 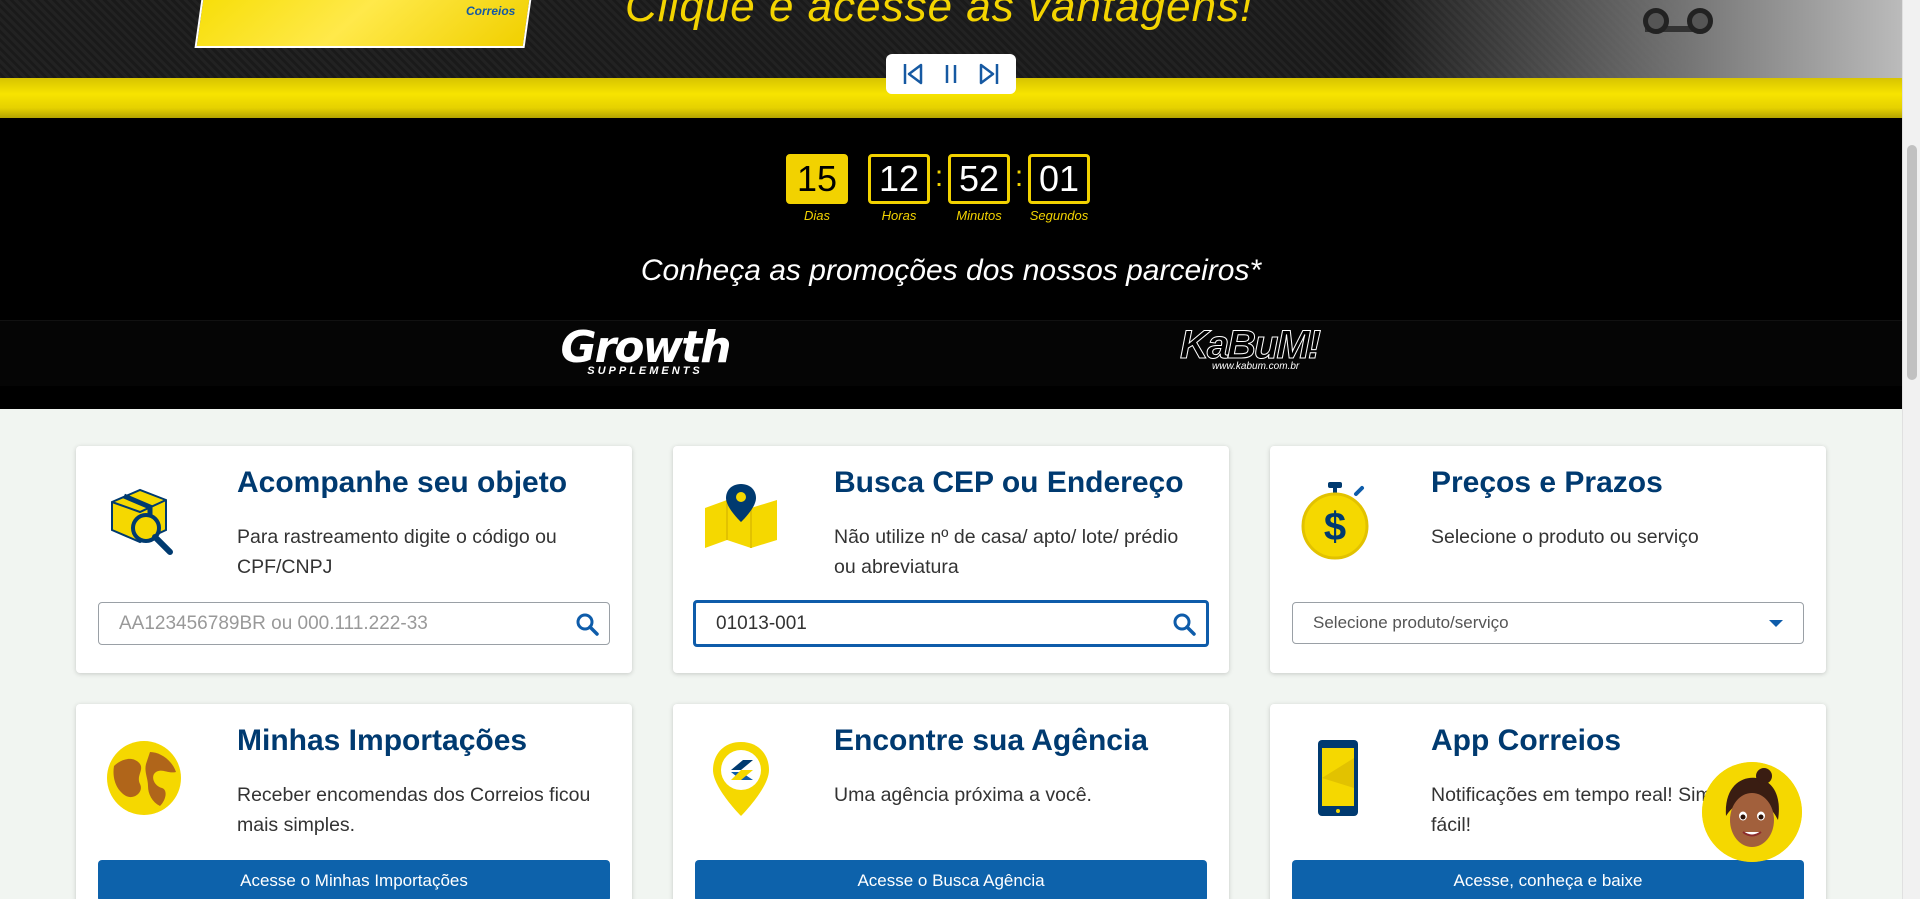 What do you see at coordinates (899, 215) in the screenshot?
I see `countdown-hours-label: Horas` at bounding box center [899, 215].